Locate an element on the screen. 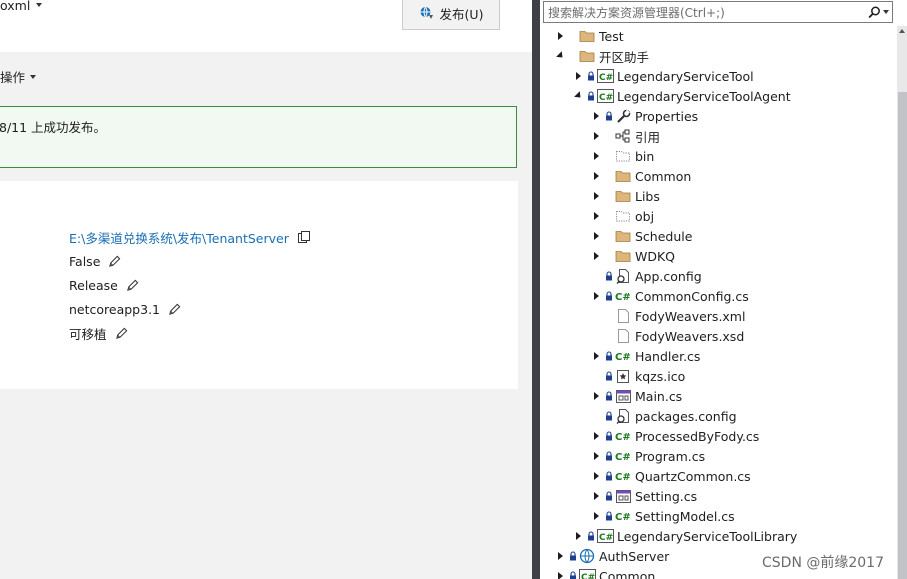  tree-item: Common is located at coordinates (715, 176).